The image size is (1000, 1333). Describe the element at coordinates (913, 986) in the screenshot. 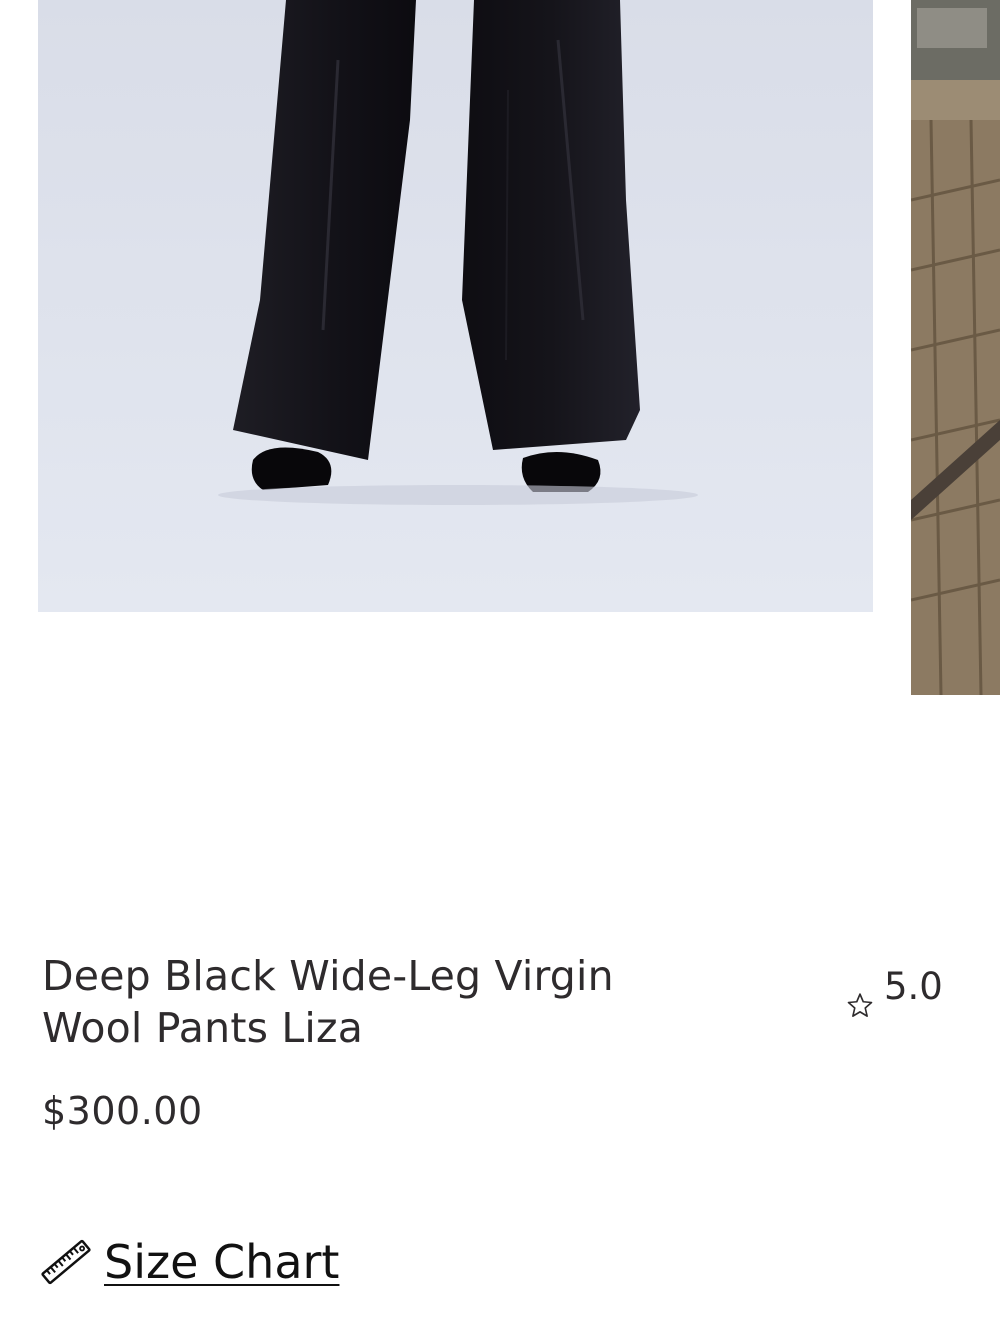

I see `rating-value: 5.0` at that location.